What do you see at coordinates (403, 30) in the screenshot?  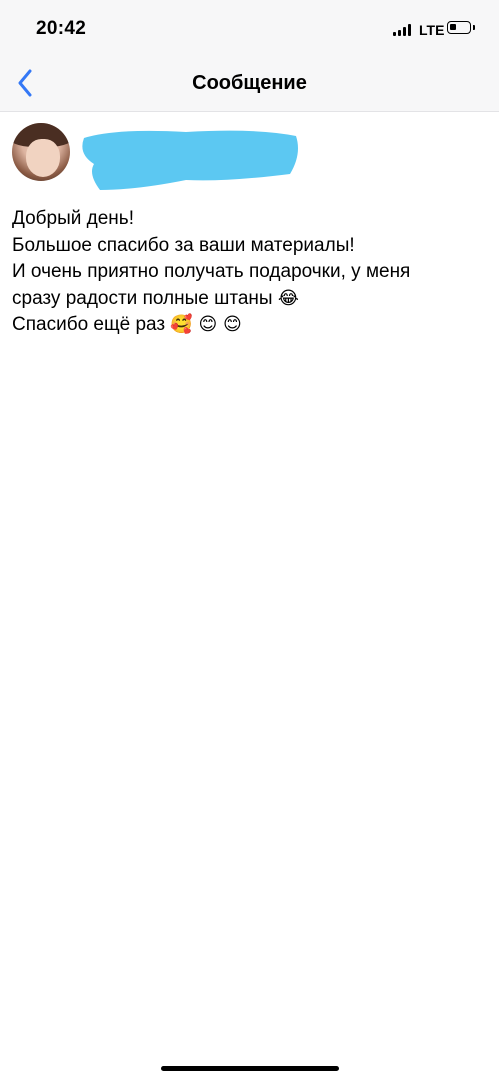 I see `cellular-signal-icon` at bounding box center [403, 30].